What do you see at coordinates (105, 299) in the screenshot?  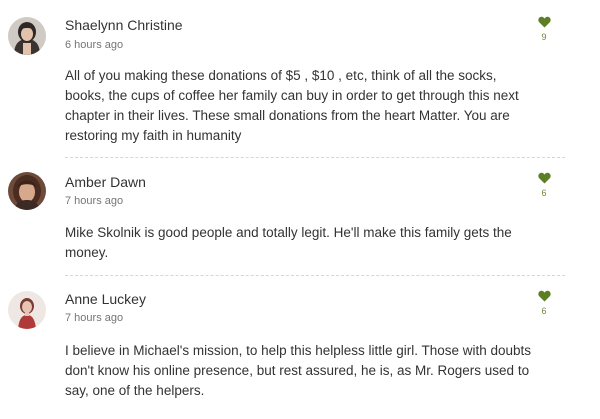 I see `comment-author: Anne Luckey` at bounding box center [105, 299].